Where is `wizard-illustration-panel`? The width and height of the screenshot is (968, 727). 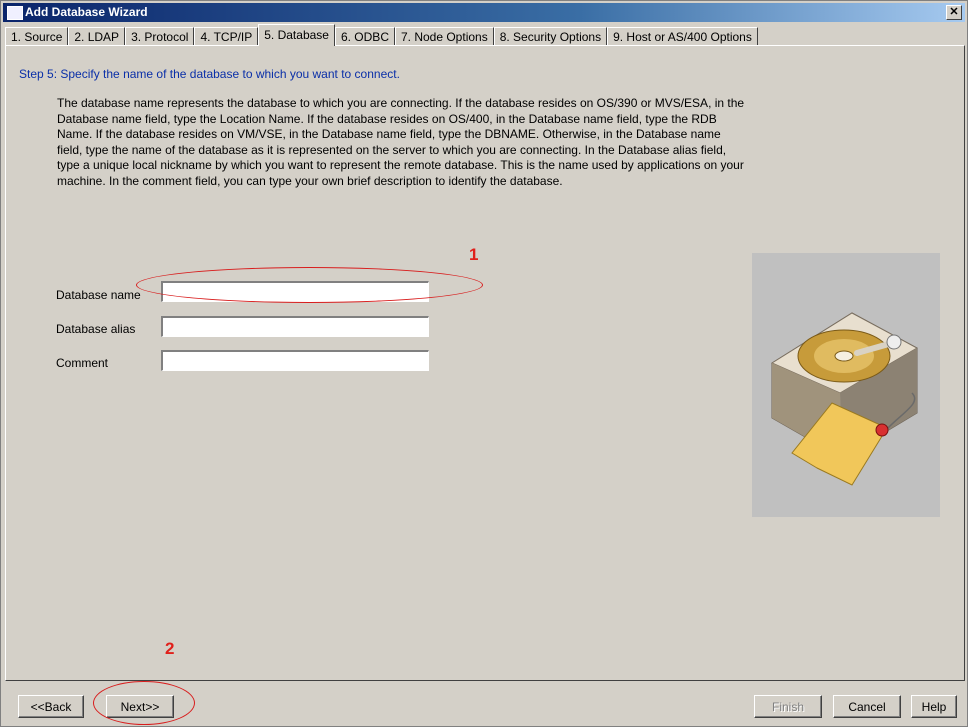 wizard-illustration-panel is located at coordinates (846, 385).